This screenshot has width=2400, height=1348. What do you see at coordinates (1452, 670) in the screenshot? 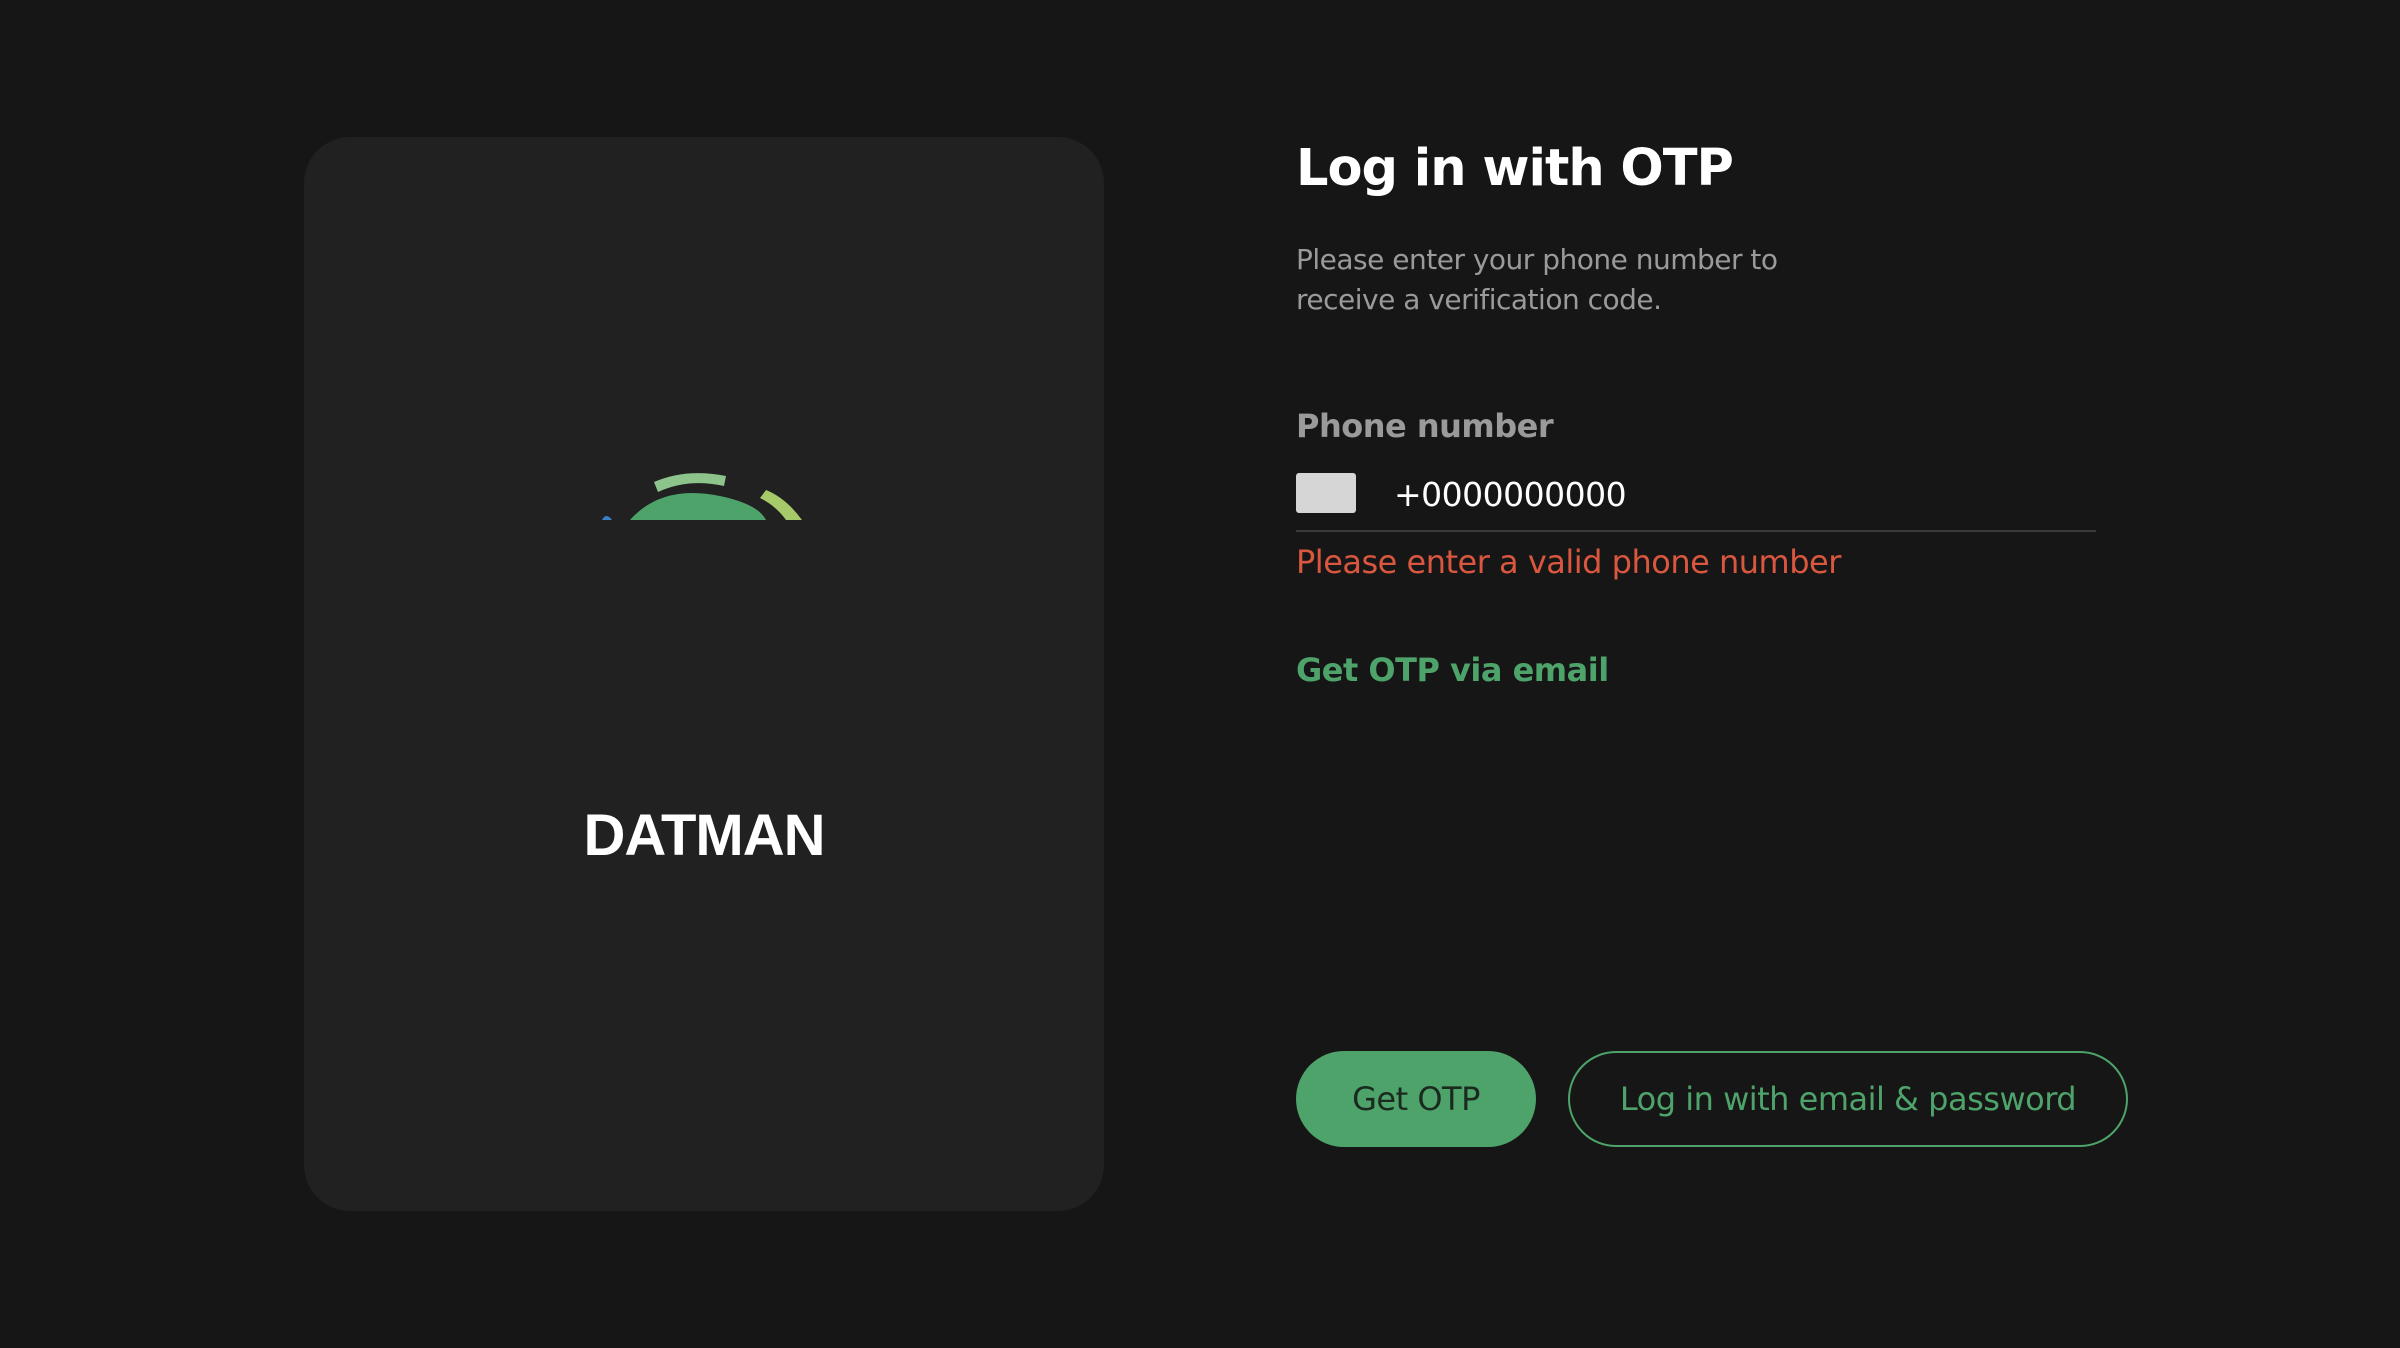
I see `get-otp-via-email-link: Get OTP via email` at bounding box center [1452, 670].